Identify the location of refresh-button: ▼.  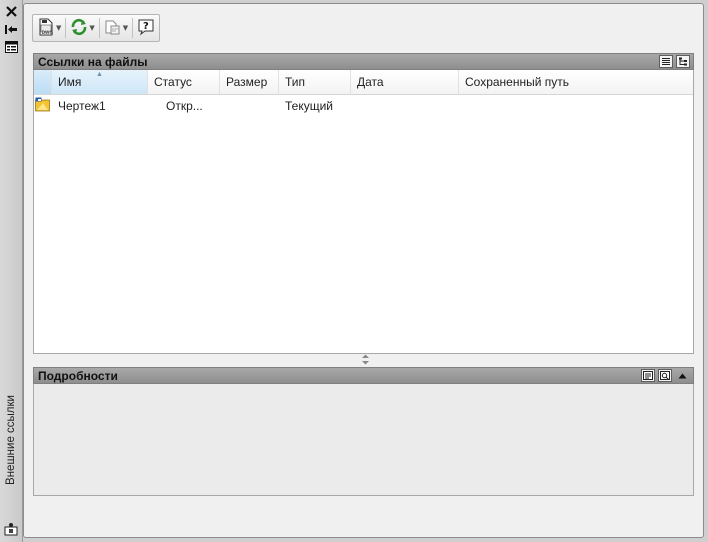
(82, 28).